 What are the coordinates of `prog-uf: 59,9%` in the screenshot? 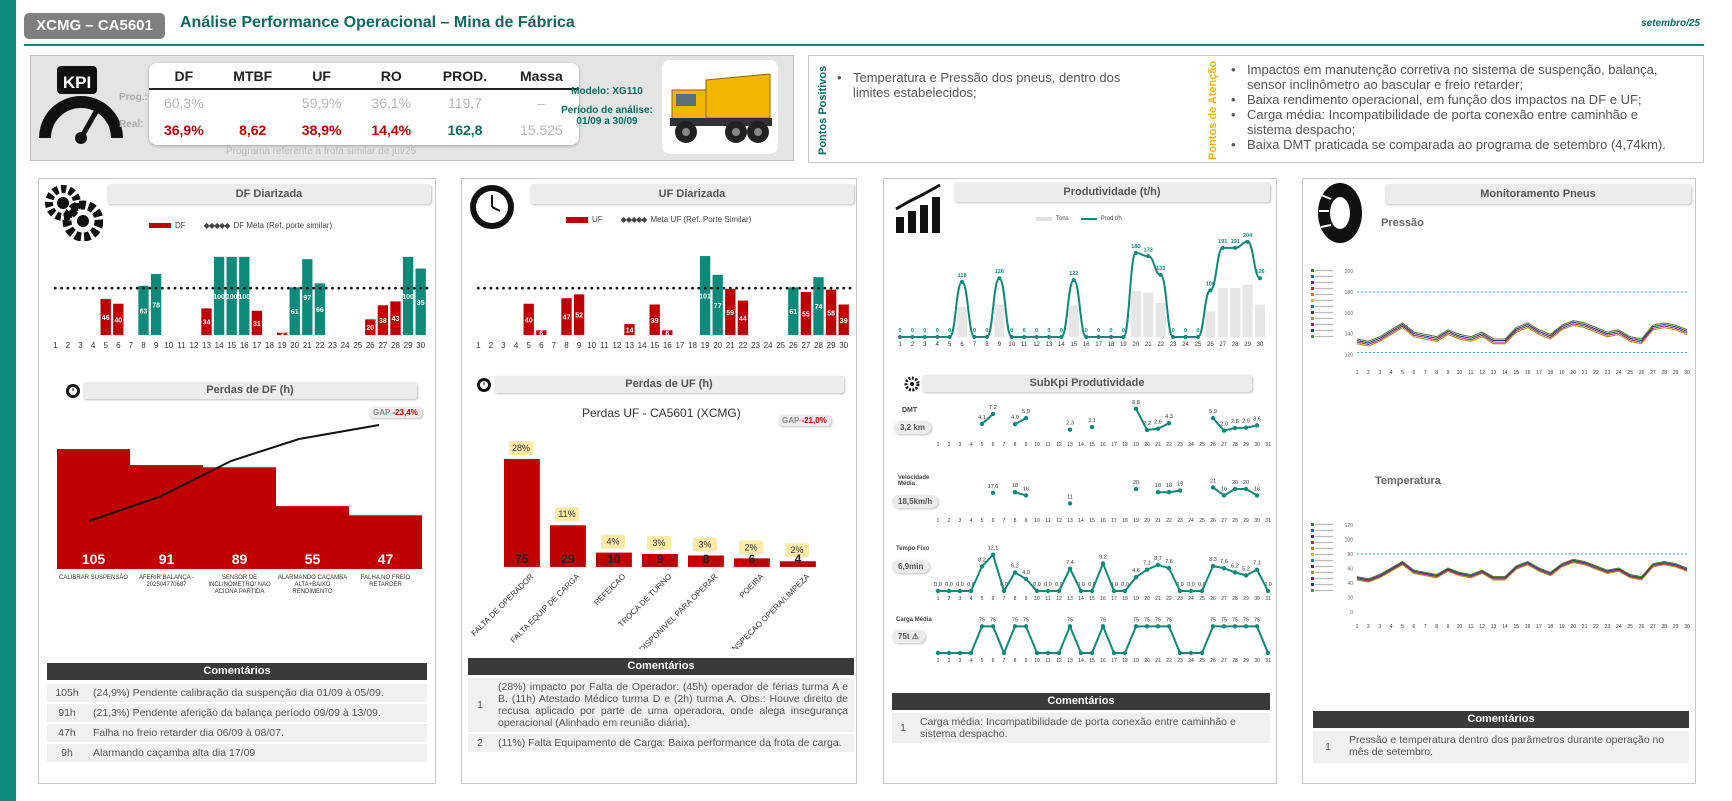 It's located at (321, 103).